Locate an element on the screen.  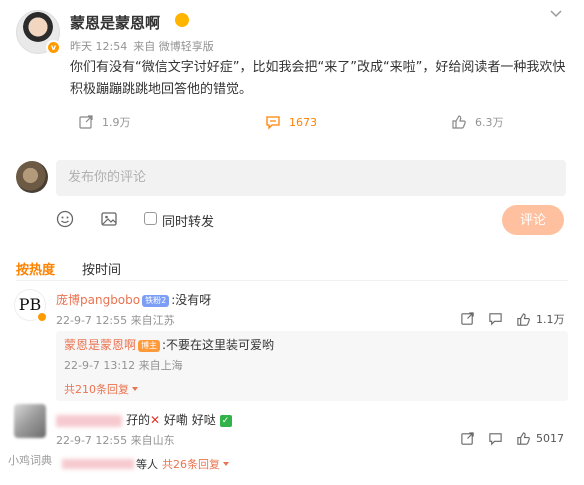
my-avatar is located at coordinates (32, 177).